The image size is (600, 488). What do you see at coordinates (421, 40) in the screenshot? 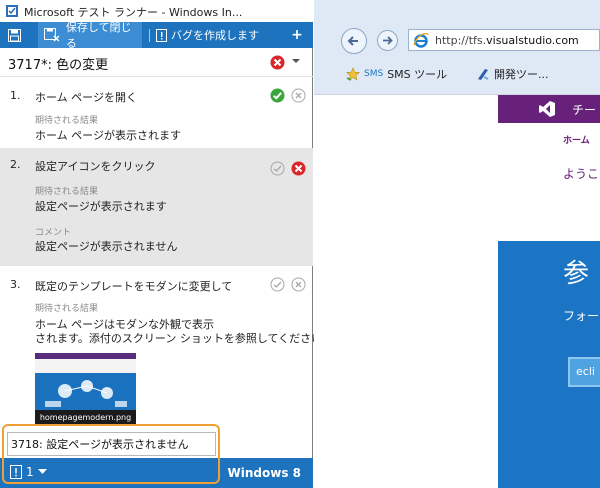
I see `internet-explorer-icon` at bounding box center [421, 40].